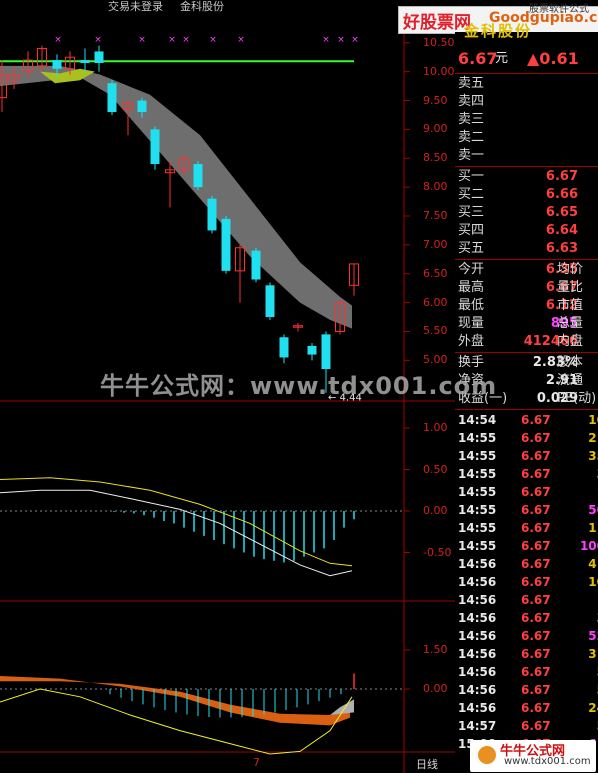 This screenshot has width=598, height=773. Describe the element at coordinates (471, 194) in the screenshot. I see `quote-label: 买二` at that location.